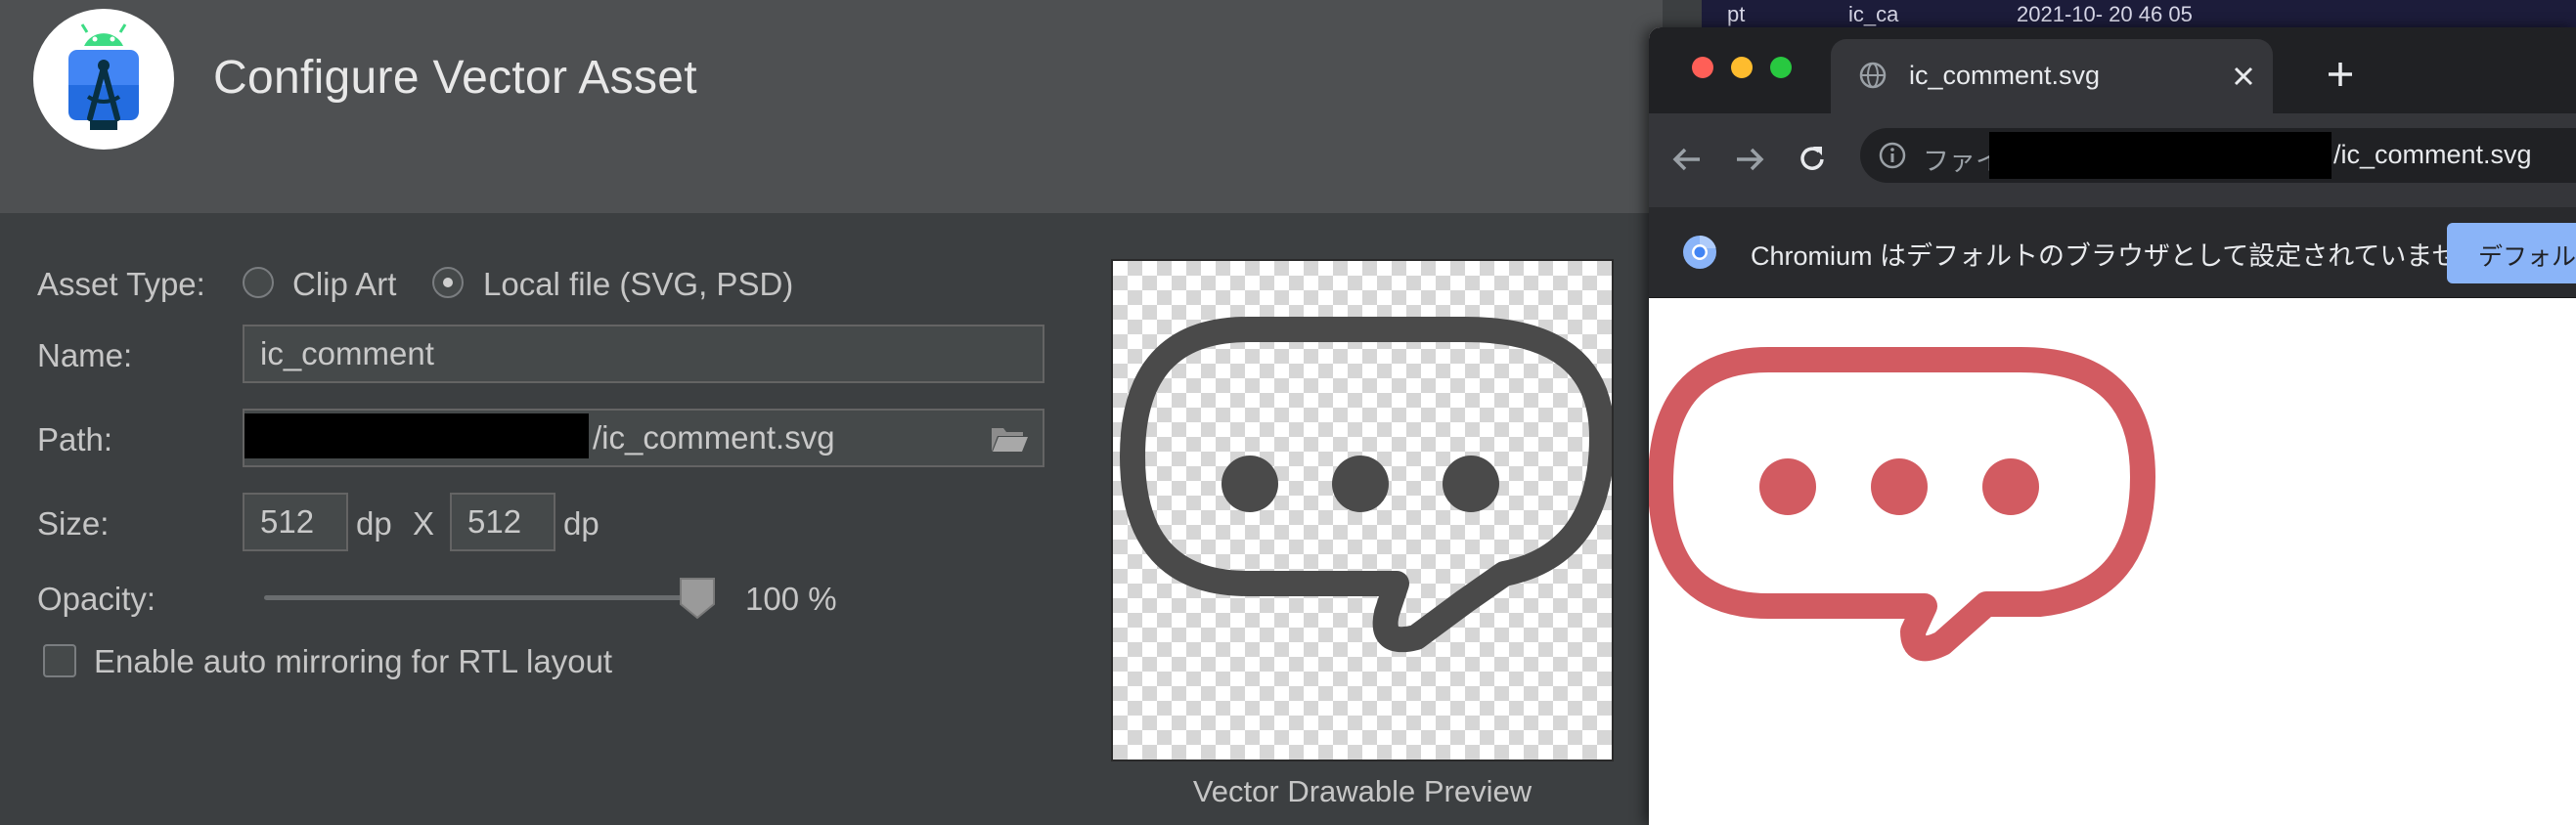 The width and height of the screenshot is (2576, 825). What do you see at coordinates (1702, 67) in the screenshot?
I see `close-window-button` at bounding box center [1702, 67].